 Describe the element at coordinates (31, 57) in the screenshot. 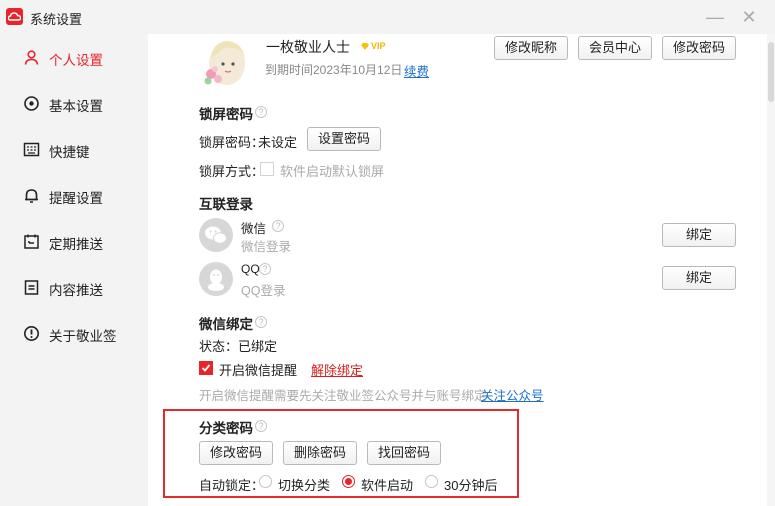

I see `user-icon` at that location.